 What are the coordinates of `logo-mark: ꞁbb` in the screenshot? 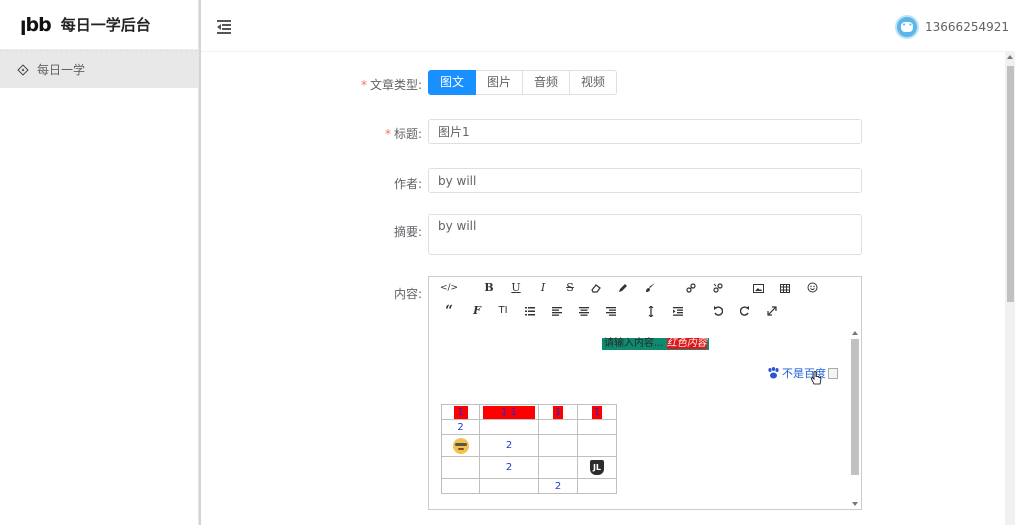 It's located at (36, 24).